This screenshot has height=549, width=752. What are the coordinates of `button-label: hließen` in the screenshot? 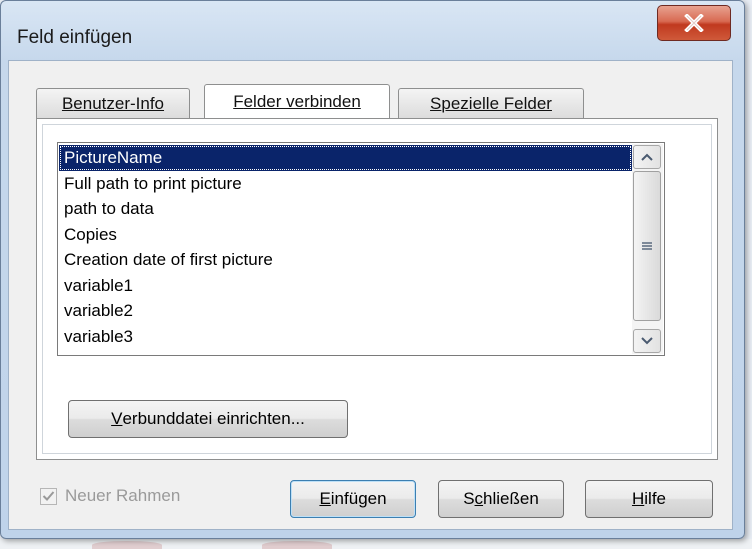 It's located at (511, 498).